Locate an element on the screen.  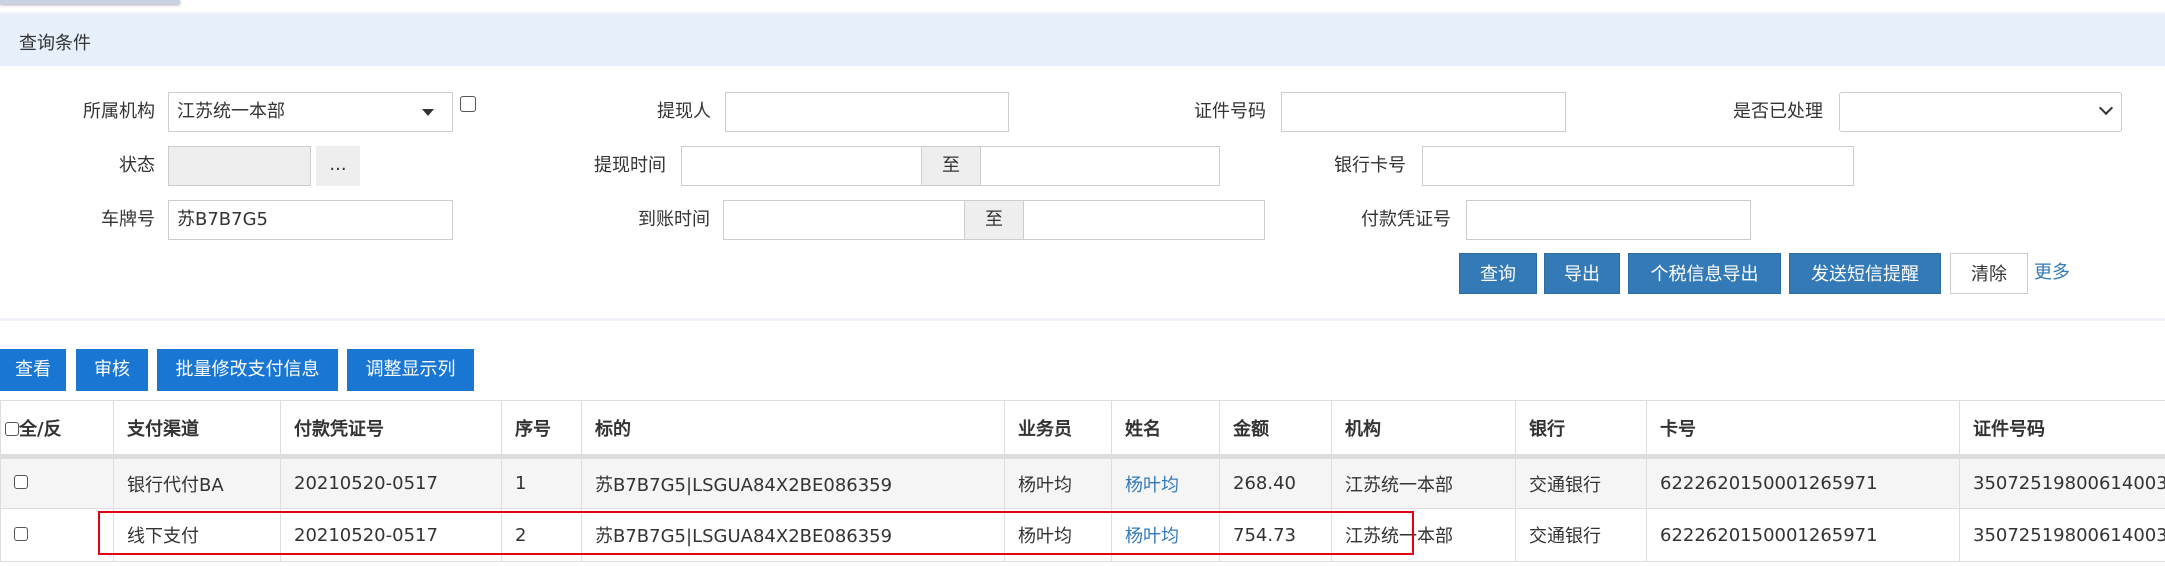
cell-name-link: 杨叶均 is located at coordinates (1165, 482).